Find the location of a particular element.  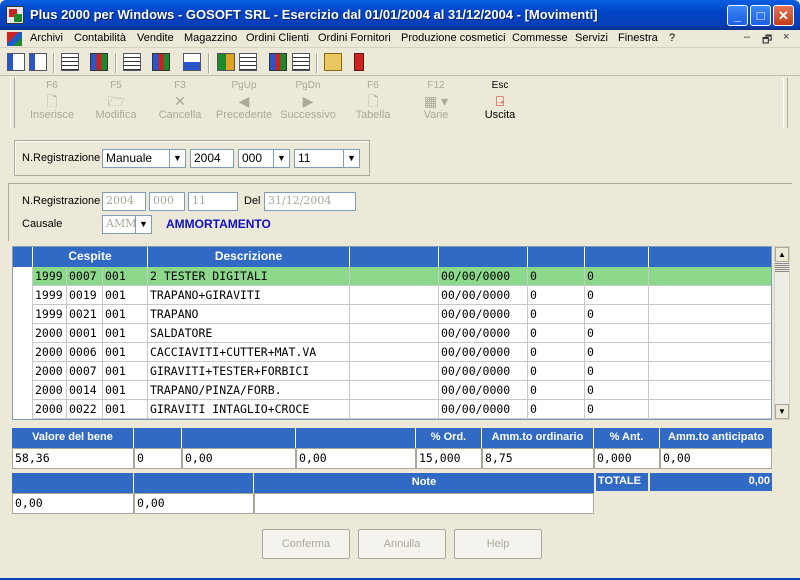

table-cell: CACCIAVITI+CUTTER+MAT.VA is located at coordinates (249, 352).